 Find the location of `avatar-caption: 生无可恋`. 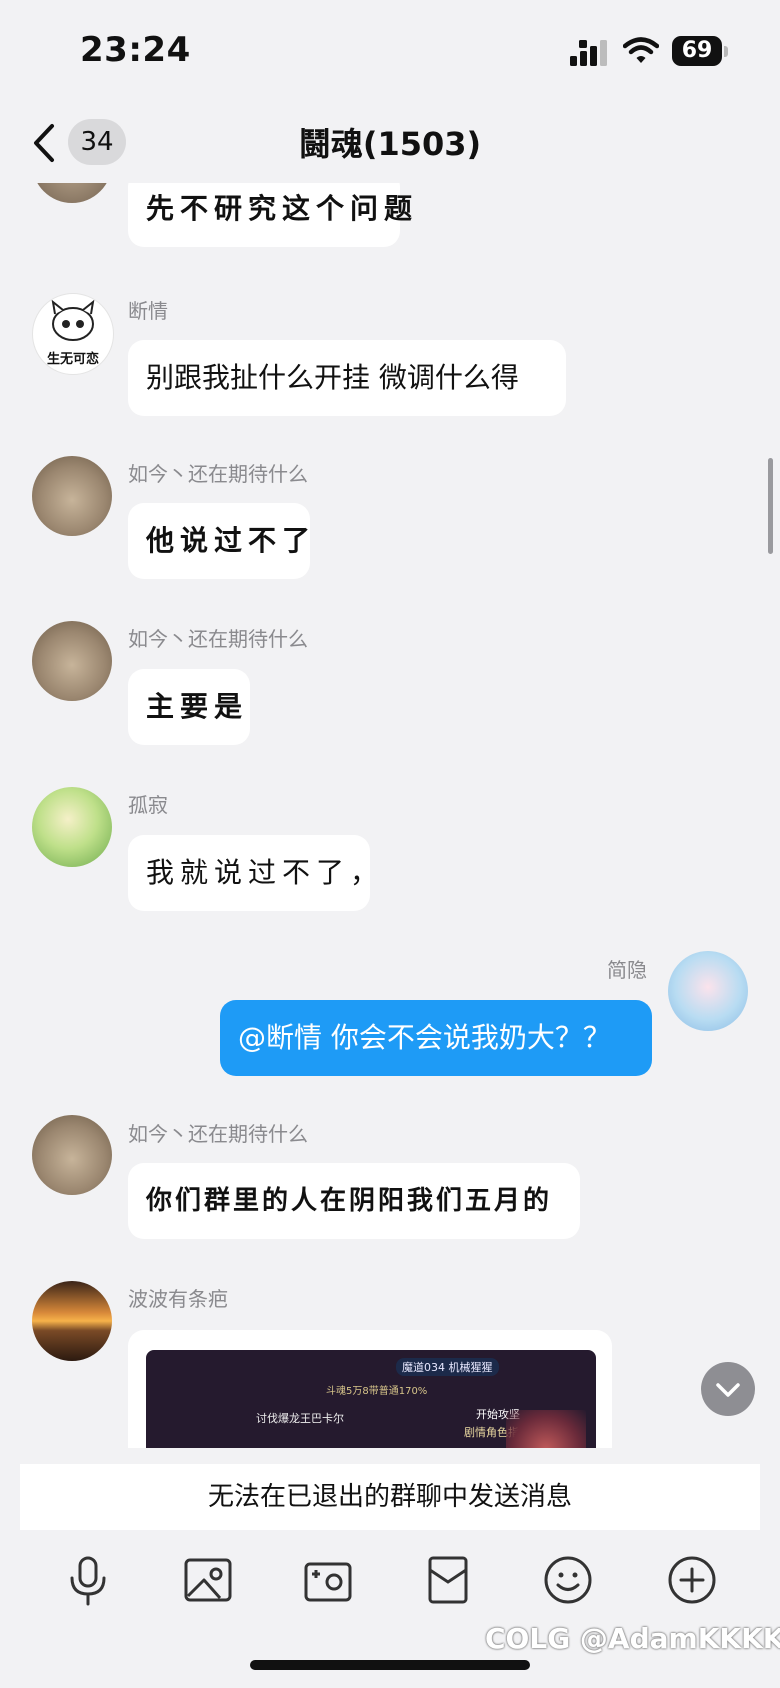

avatar-caption: 生无可恋 is located at coordinates (72, 359).